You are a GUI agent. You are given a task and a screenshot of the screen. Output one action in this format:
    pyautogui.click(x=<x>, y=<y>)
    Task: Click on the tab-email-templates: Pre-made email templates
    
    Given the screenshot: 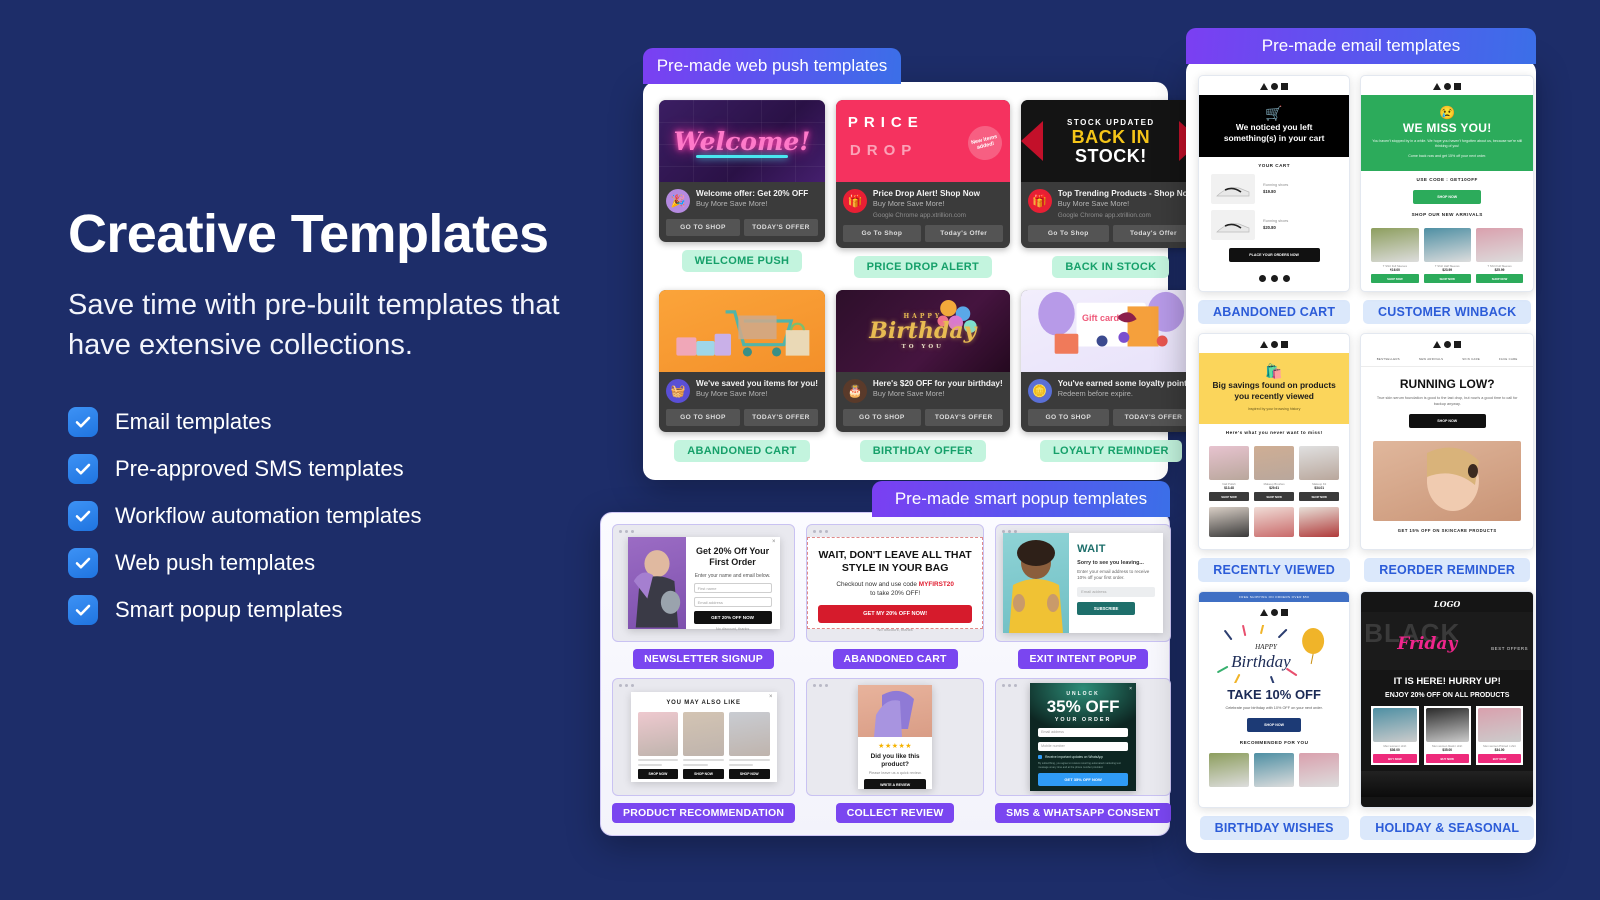 What is the action you would take?
    pyautogui.click(x=1361, y=46)
    